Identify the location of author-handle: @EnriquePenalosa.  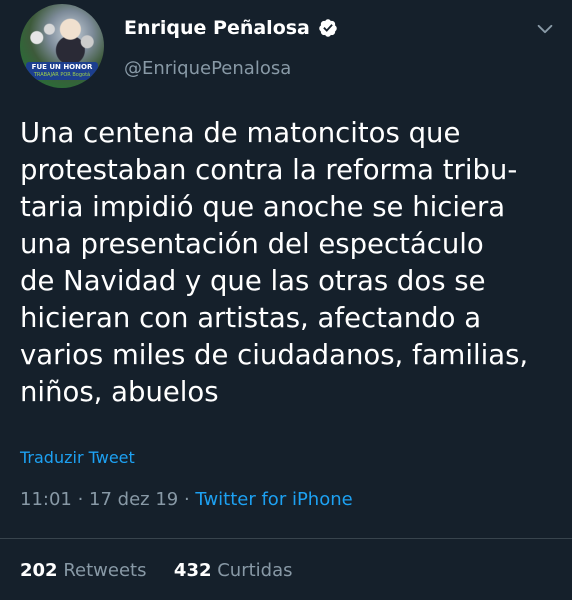
(207, 68).